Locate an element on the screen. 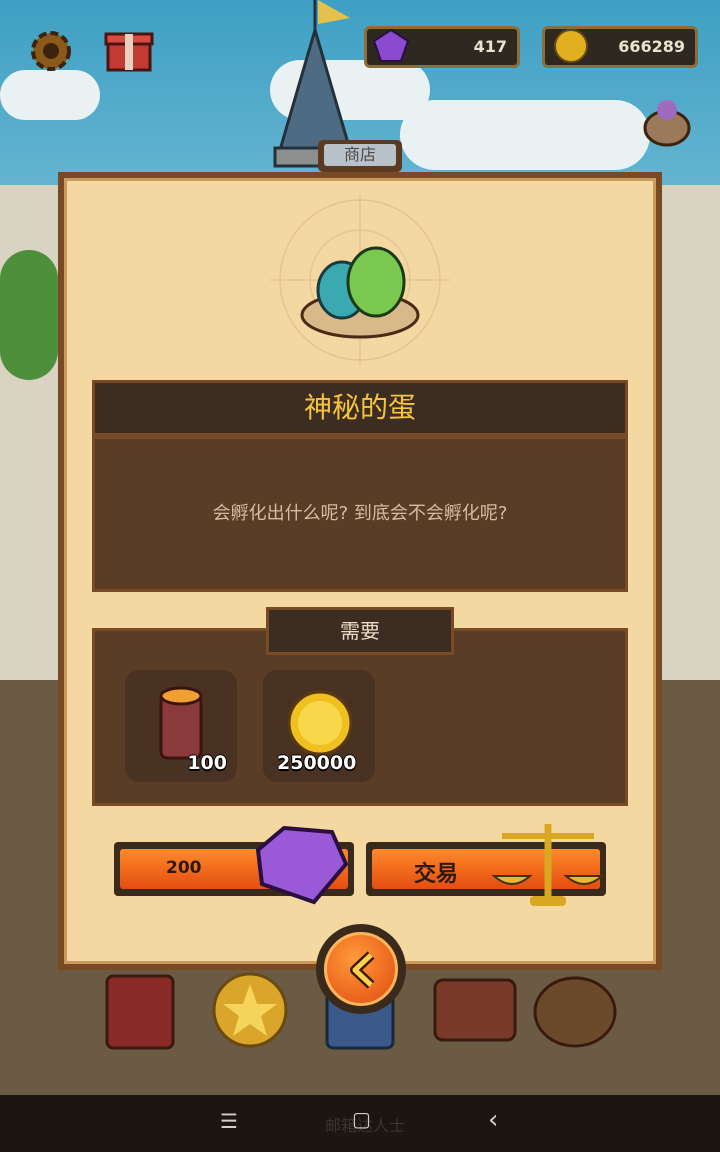  item-description-box: 会孵化出什么呢? 到底会不会孵化呢? is located at coordinates (360, 514).